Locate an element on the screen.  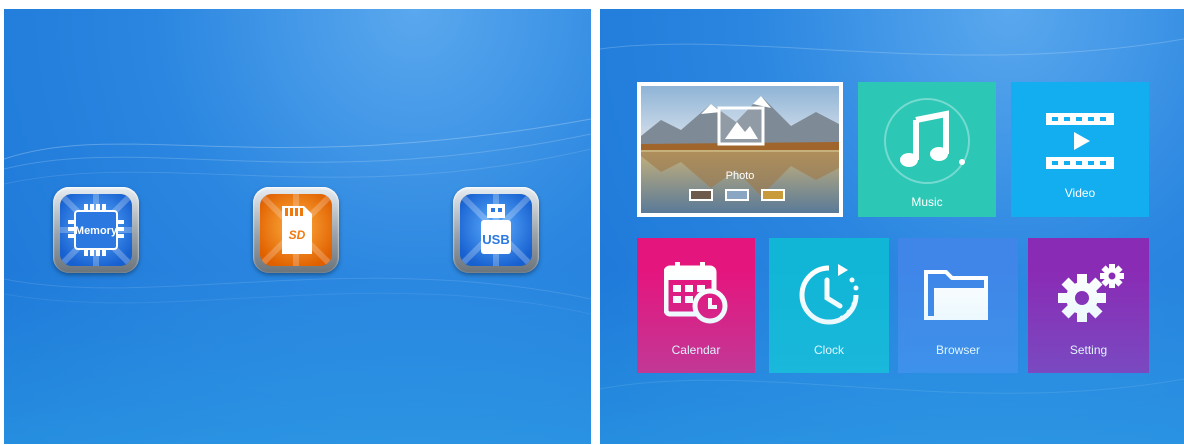
sd-card-icon: SD is located at coordinates (296, 230).